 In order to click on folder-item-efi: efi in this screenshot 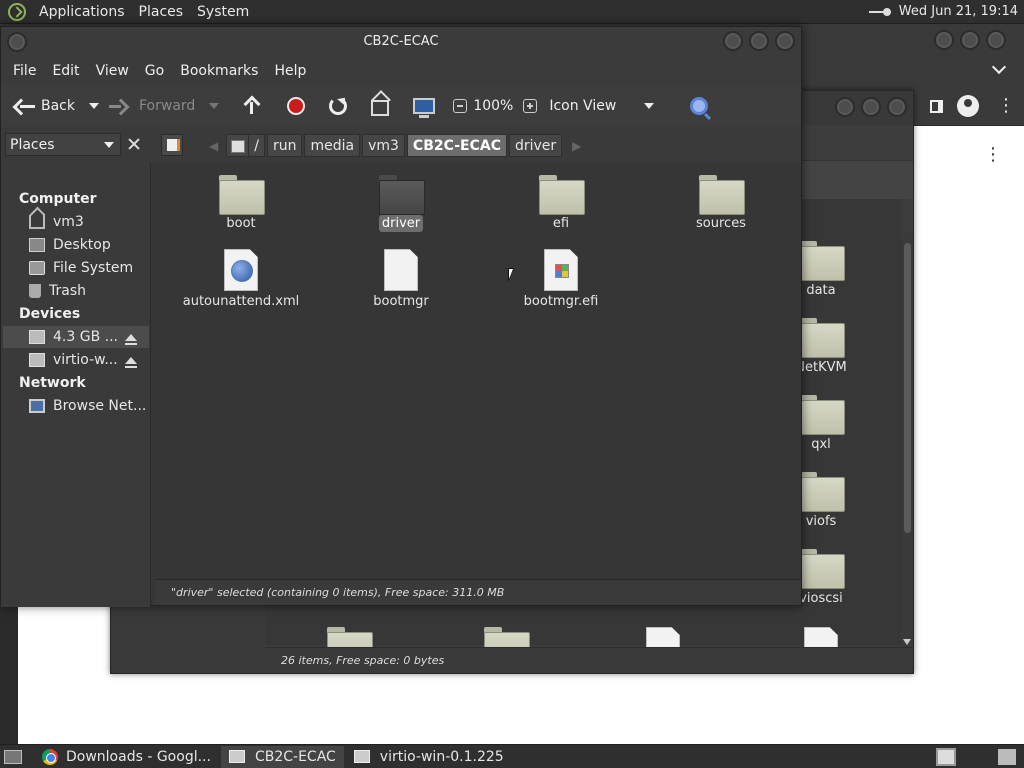, I will do `click(561, 203)`.